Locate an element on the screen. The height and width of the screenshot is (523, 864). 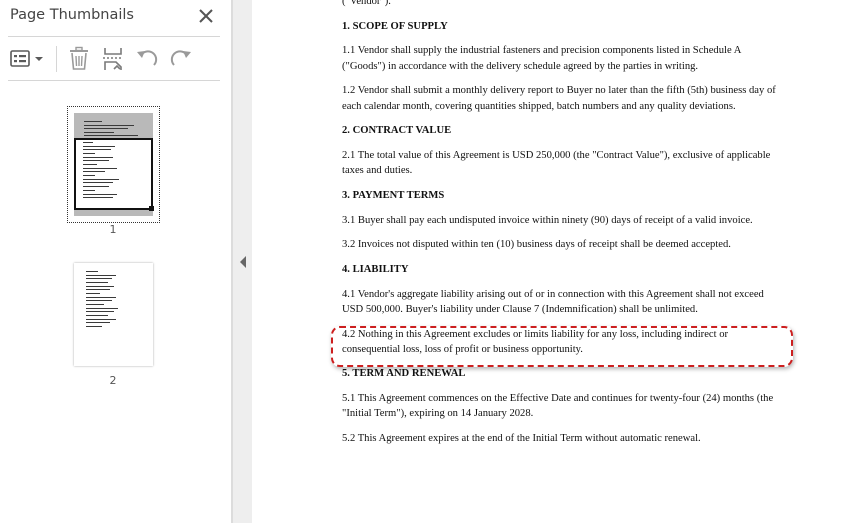
trash-icon is located at coordinates (79, 58).